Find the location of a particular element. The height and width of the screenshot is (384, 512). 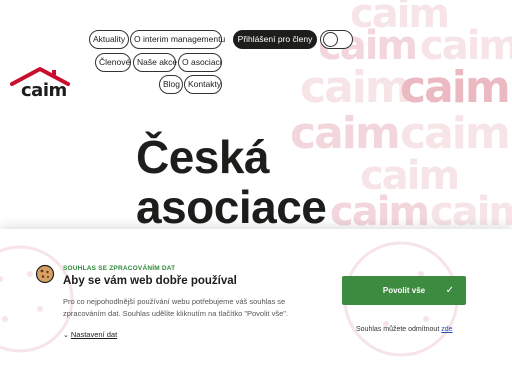

theme-toggle is located at coordinates (336, 39).